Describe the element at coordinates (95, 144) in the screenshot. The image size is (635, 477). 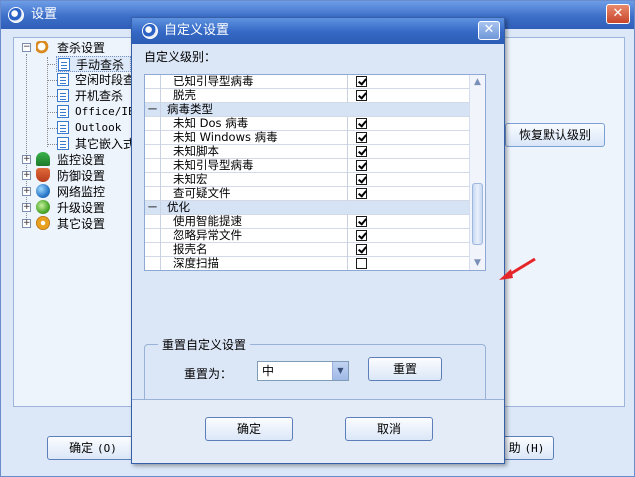
I see `tree-item-other-embedded: 其它嵌入式` at that location.